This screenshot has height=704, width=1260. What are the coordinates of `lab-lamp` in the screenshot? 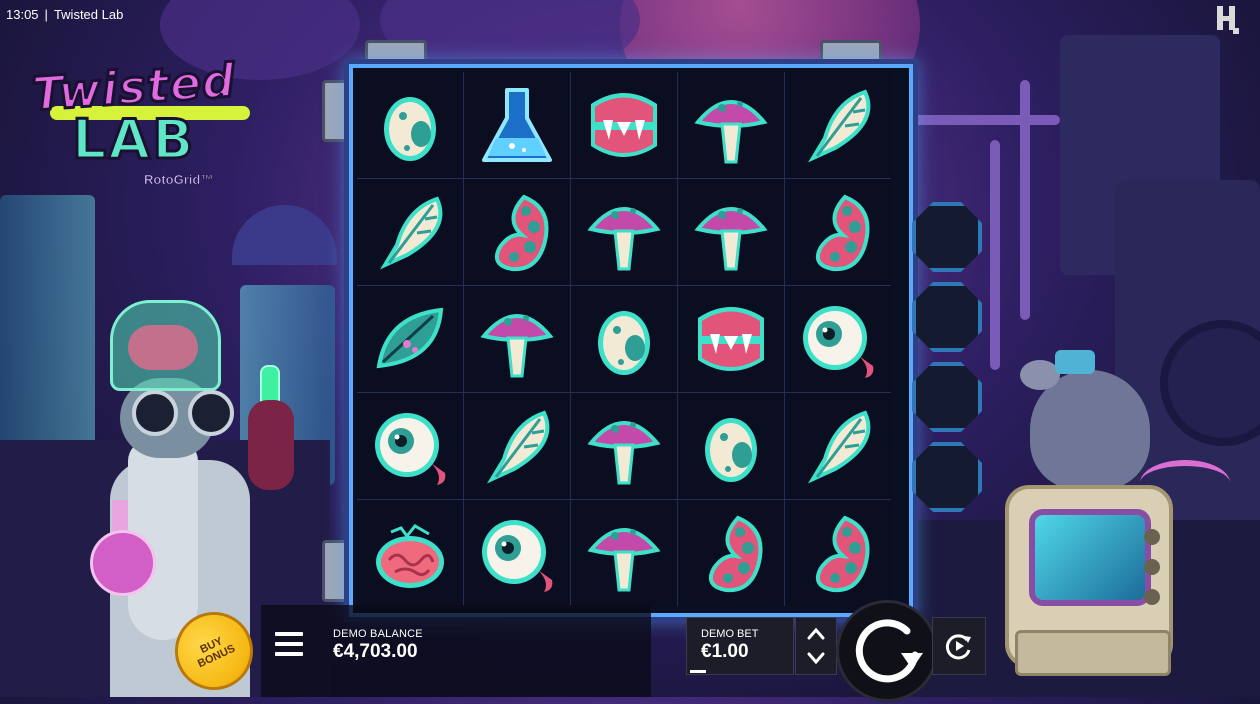 It's located at (284, 235).